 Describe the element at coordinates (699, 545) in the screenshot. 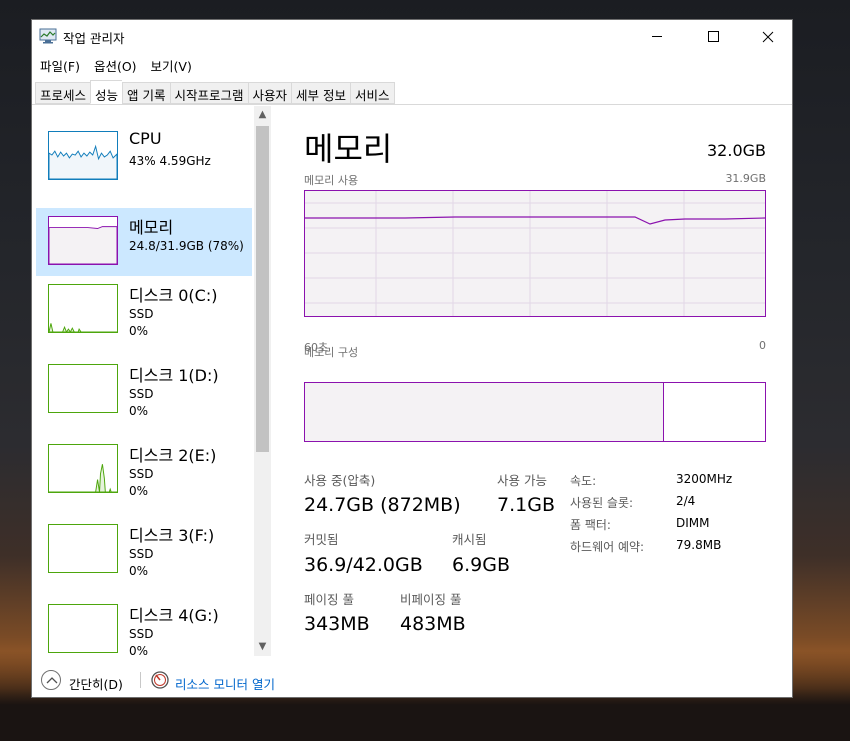

I see `hardware-reserved-value: 79.8MB` at that location.